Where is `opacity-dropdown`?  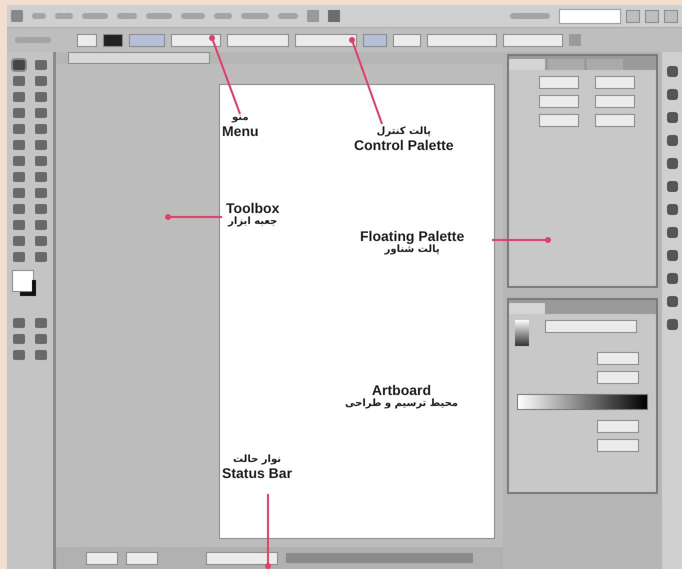
opacity-dropdown is located at coordinates (375, 40).